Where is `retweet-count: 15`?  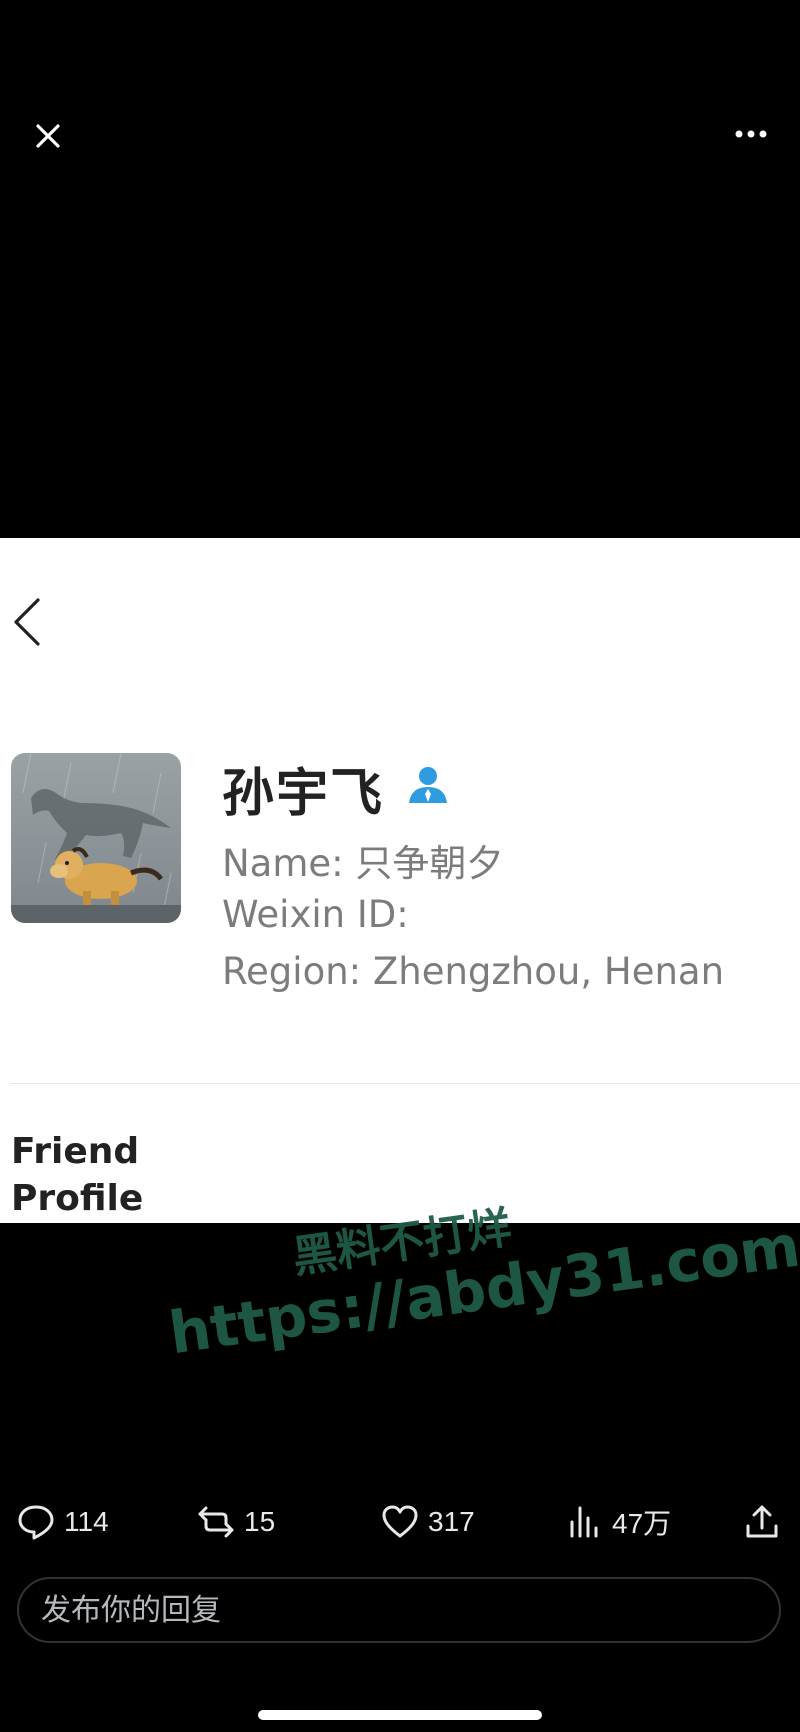 retweet-count: 15 is located at coordinates (260, 1521).